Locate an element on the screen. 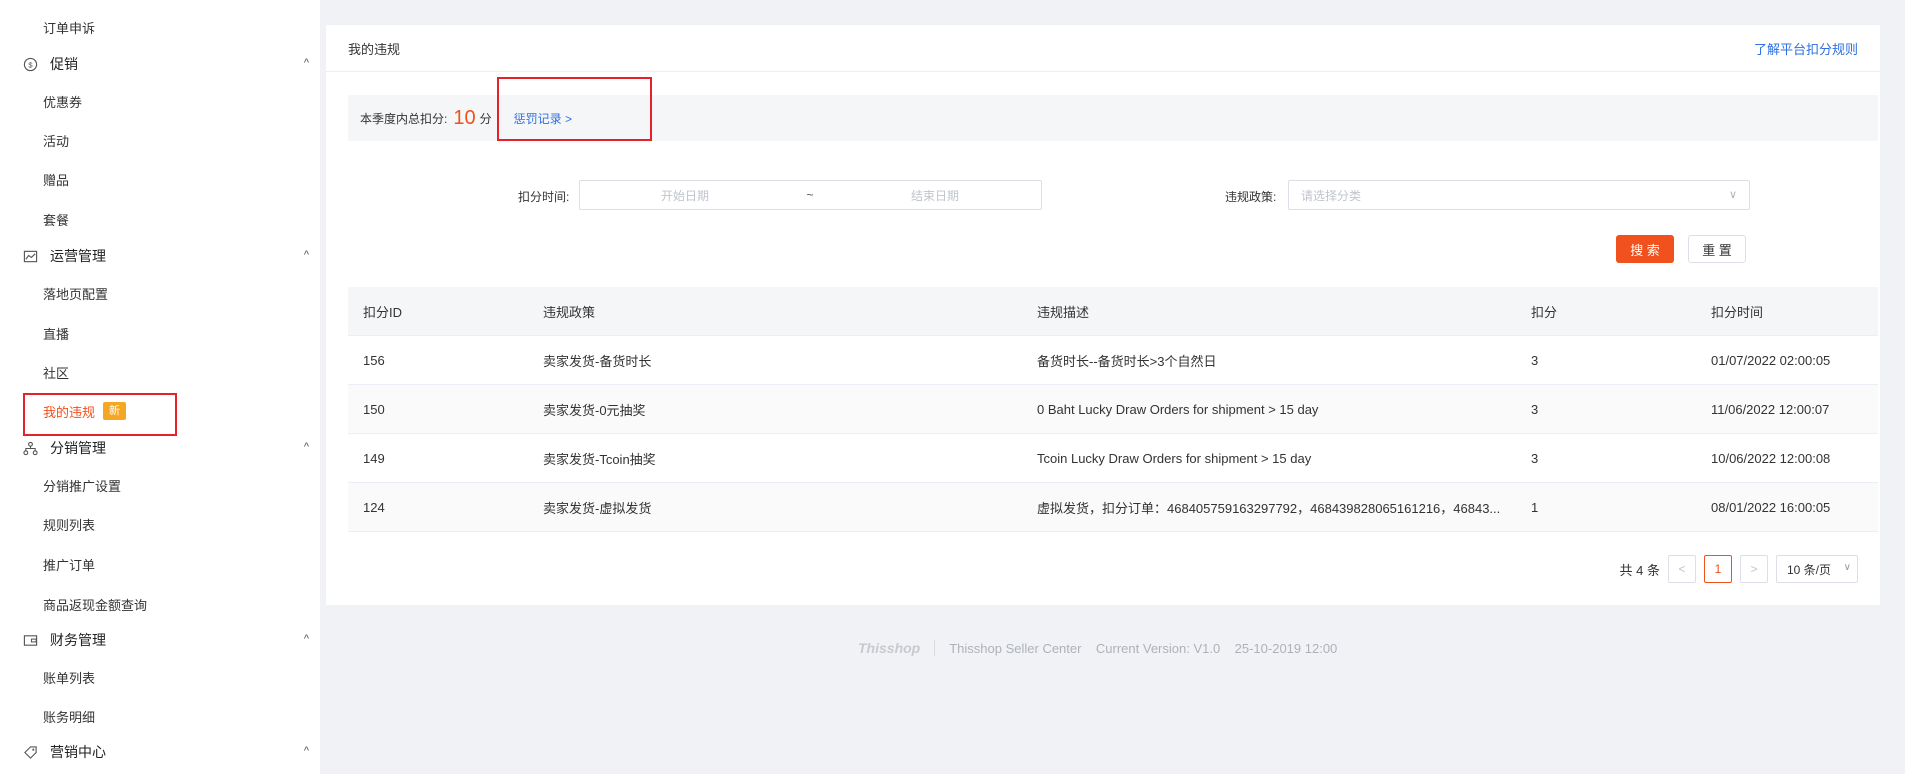  sidebar-item-dist-settings: 分销推广设置 is located at coordinates (160, 485).